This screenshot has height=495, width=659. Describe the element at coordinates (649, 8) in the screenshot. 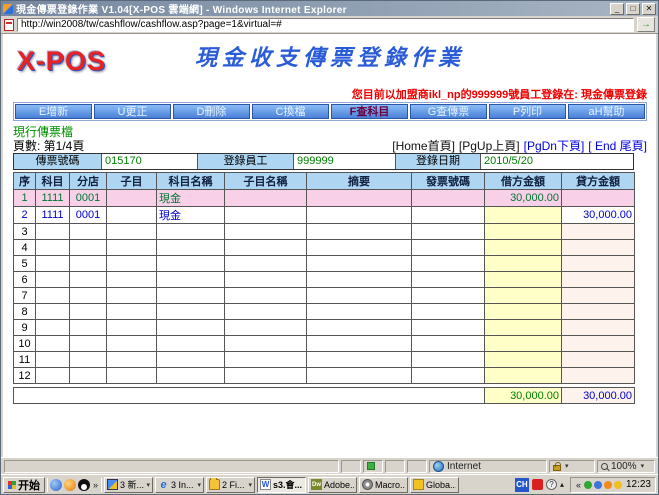

I see `close-button: ✕` at that location.